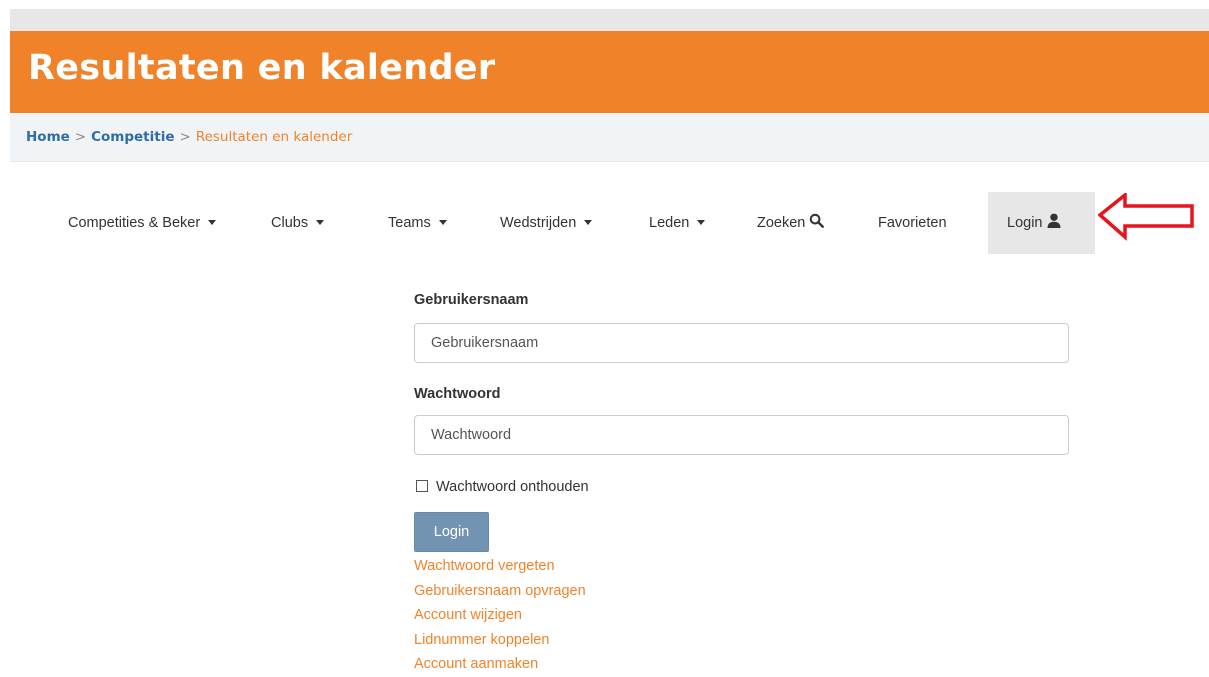 This screenshot has height=677, width=1209. I want to click on password-label: Wachtwoord, so click(457, 394).